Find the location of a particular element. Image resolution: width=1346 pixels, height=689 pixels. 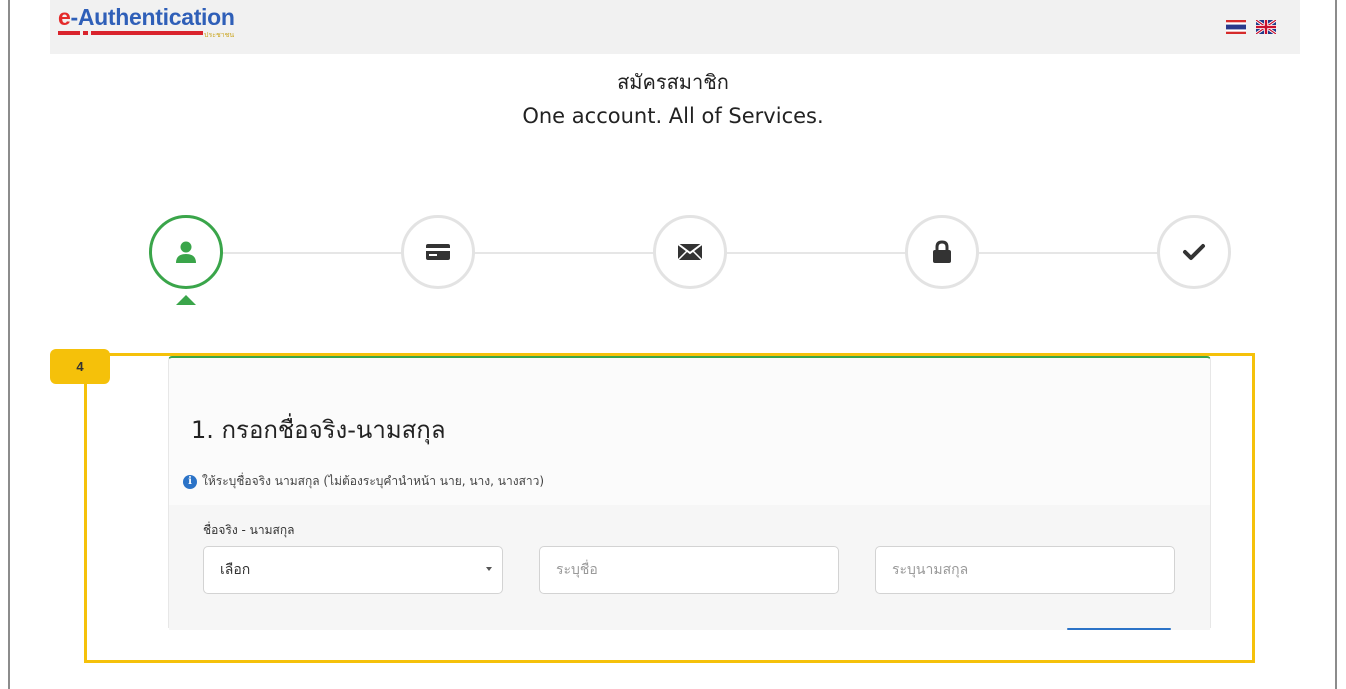

step-3-email is located at coordinates (690, 252).